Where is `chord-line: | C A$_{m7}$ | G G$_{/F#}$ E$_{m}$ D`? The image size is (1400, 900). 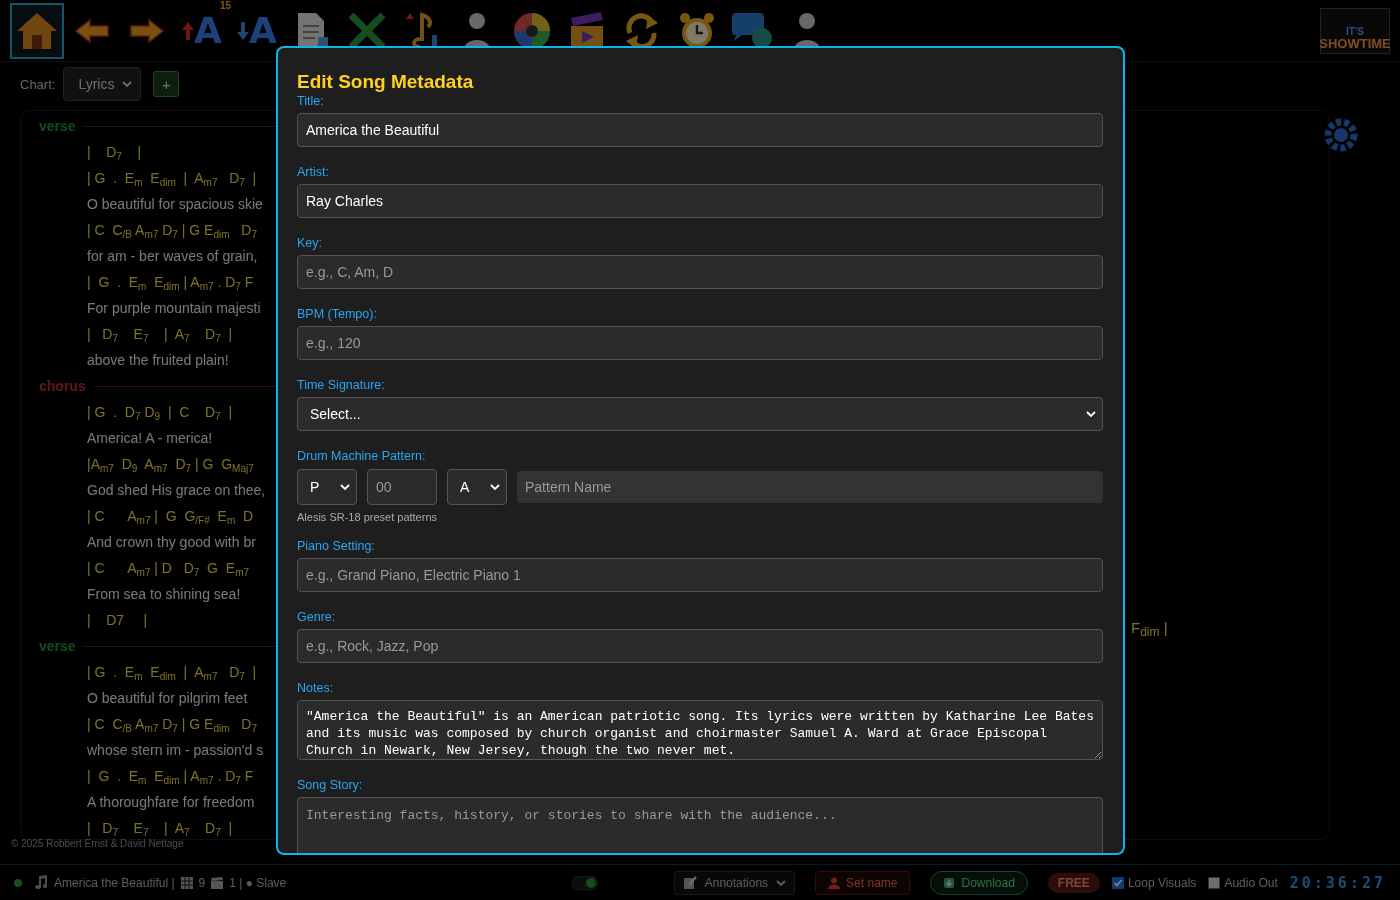 chord-line: | C A$_{m7}$ | G G$_{/F#}$ E$_{m}$ D is located at coordinates (170, 517).